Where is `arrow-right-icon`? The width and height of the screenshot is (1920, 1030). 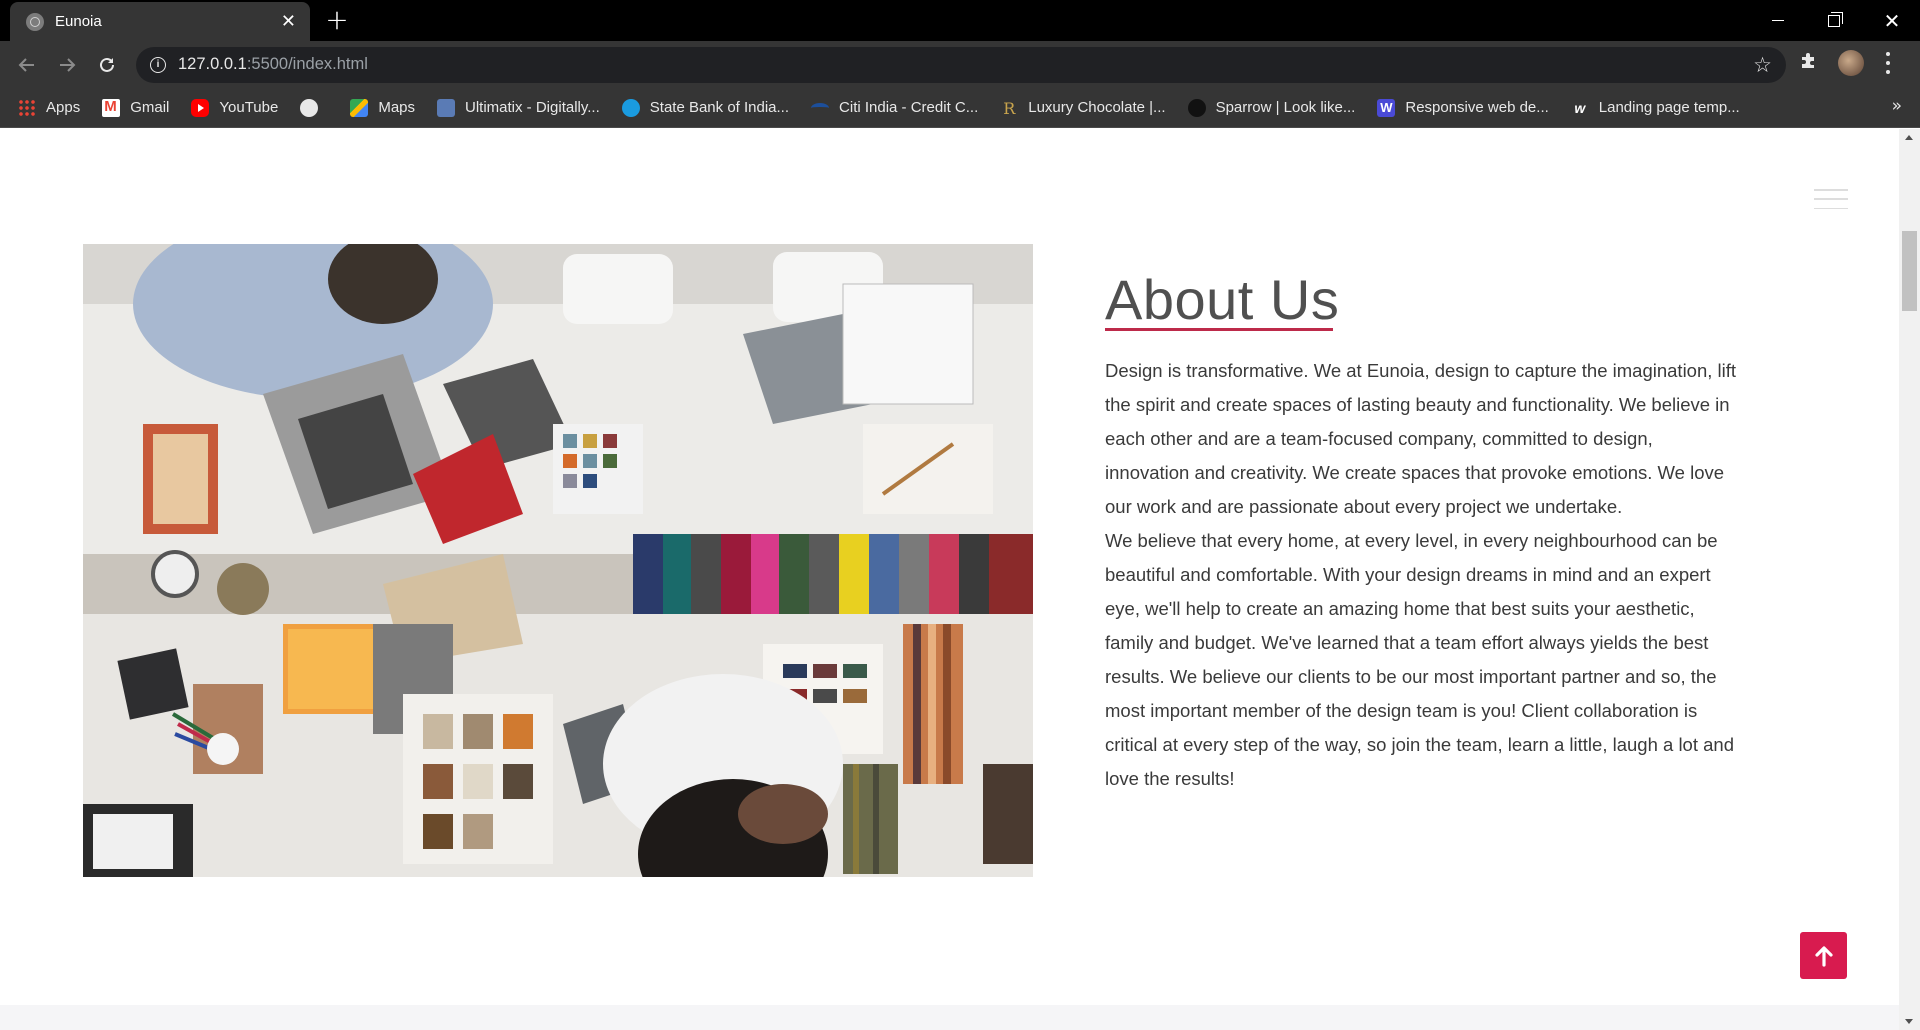 arrow-right-icon is located at coordinates (68, 65).